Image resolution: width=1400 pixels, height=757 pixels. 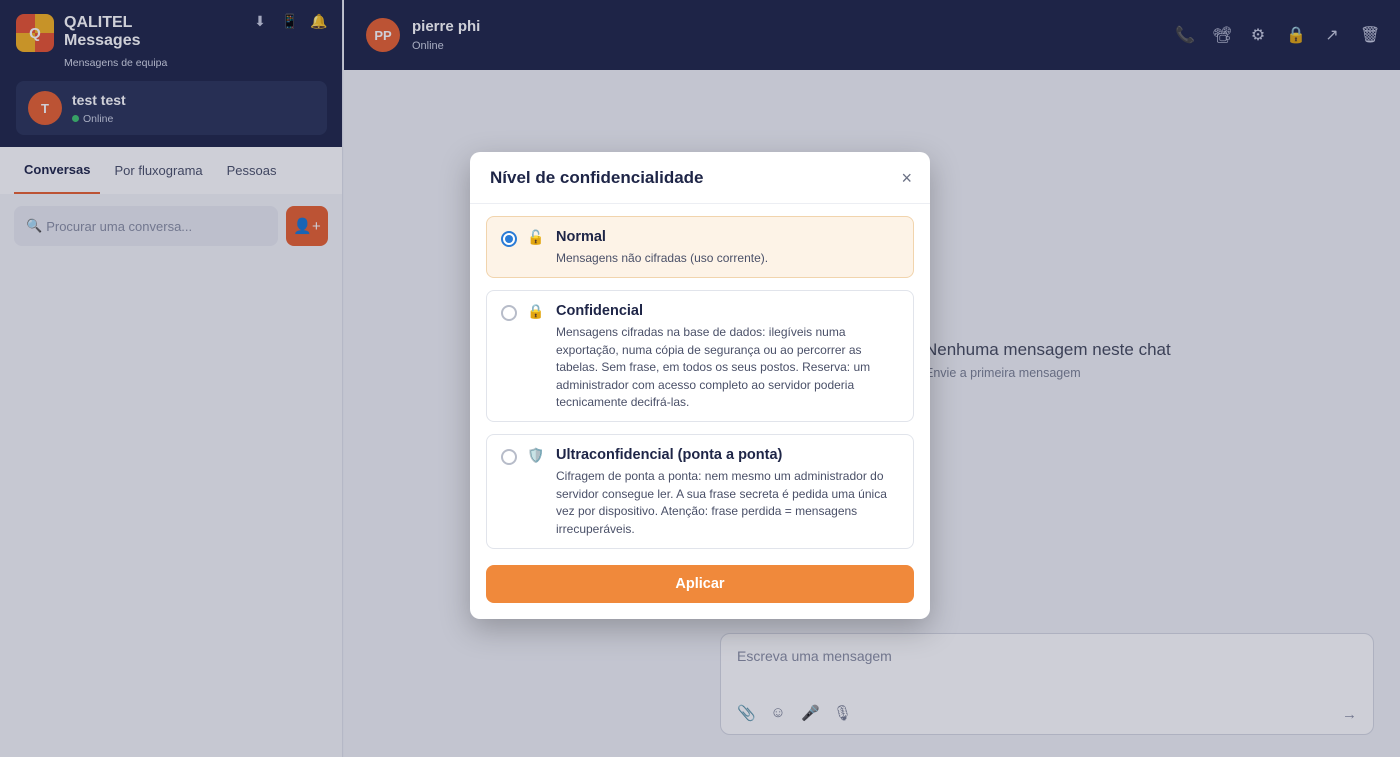 I want to click on option-description: Mensagens não cifradas (uso corrente)., so click(x=662, y=258).